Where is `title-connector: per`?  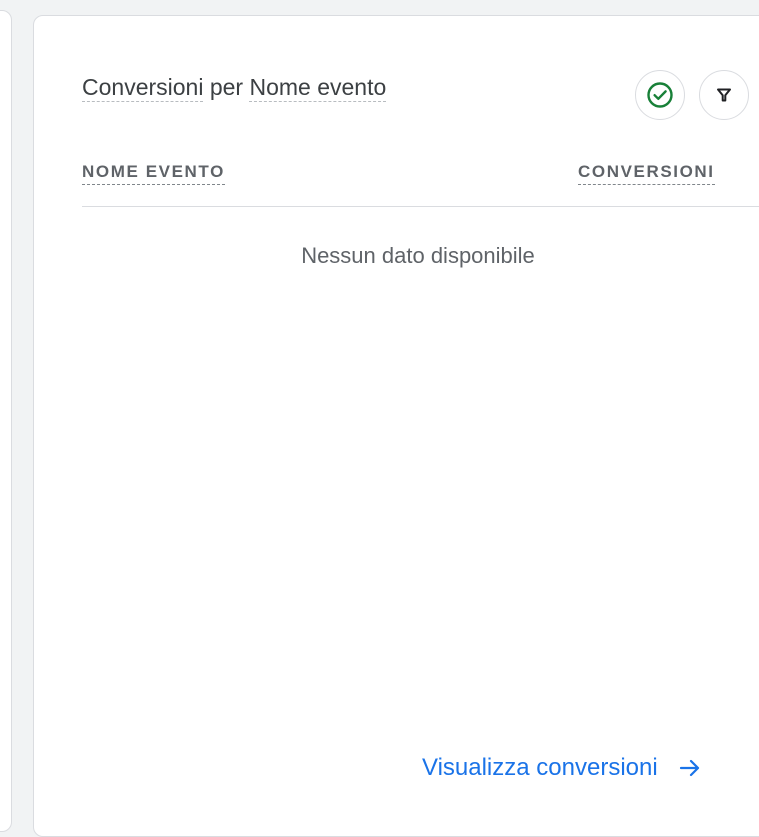
title-connector: per is located at coordinates (226, 87).